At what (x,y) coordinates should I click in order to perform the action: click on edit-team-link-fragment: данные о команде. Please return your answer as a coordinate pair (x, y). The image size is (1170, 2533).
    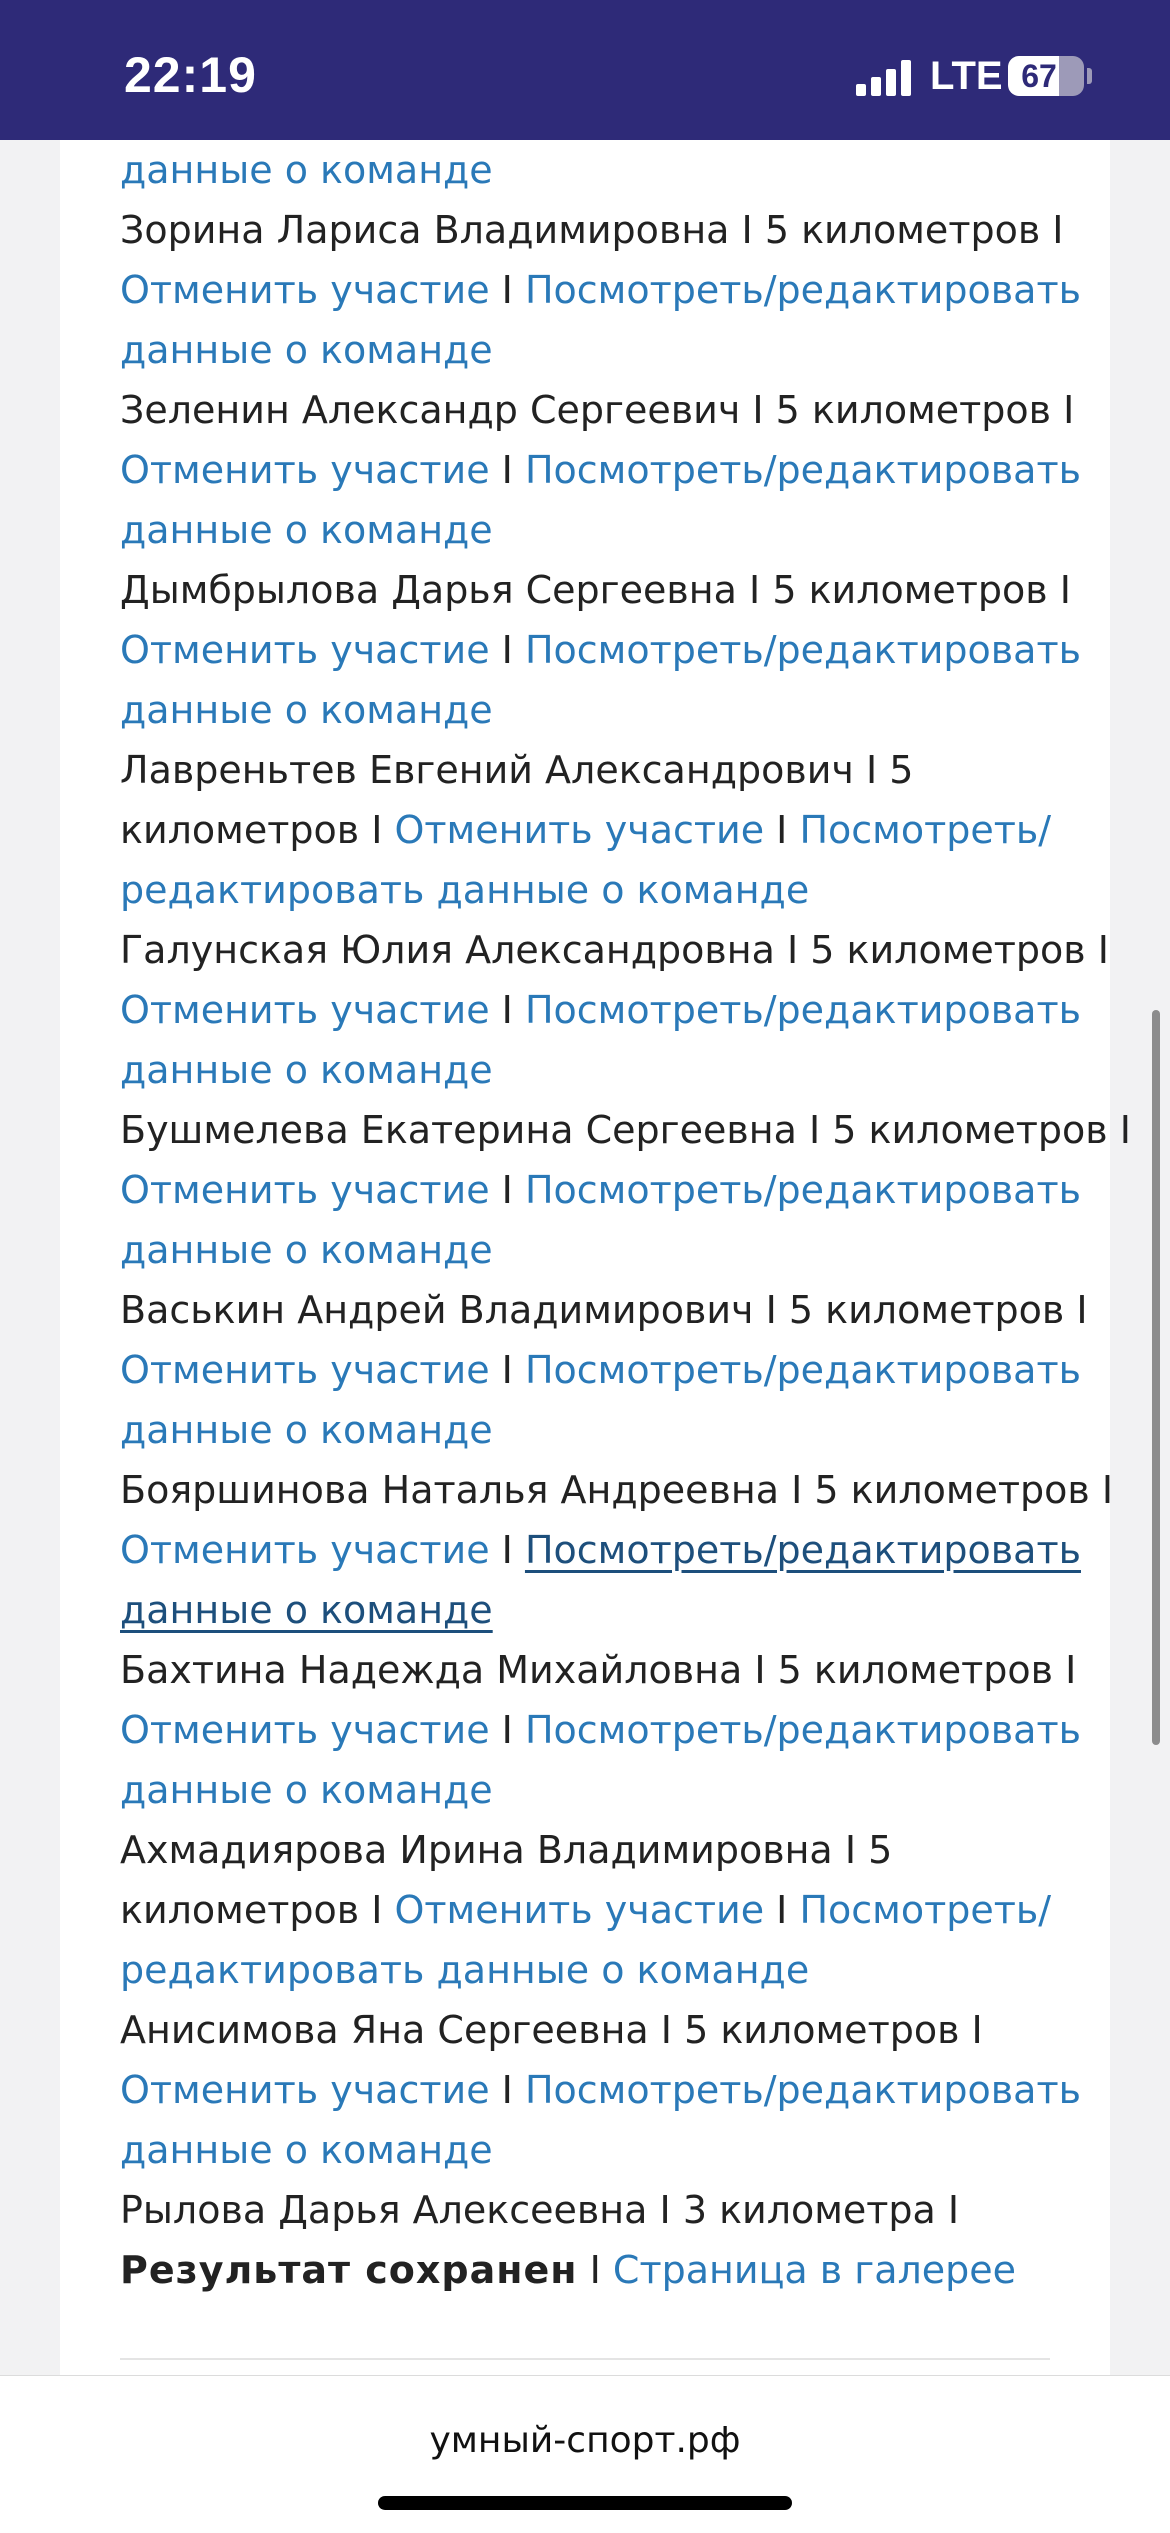
    Looking at the image, I should click on (306, 170).